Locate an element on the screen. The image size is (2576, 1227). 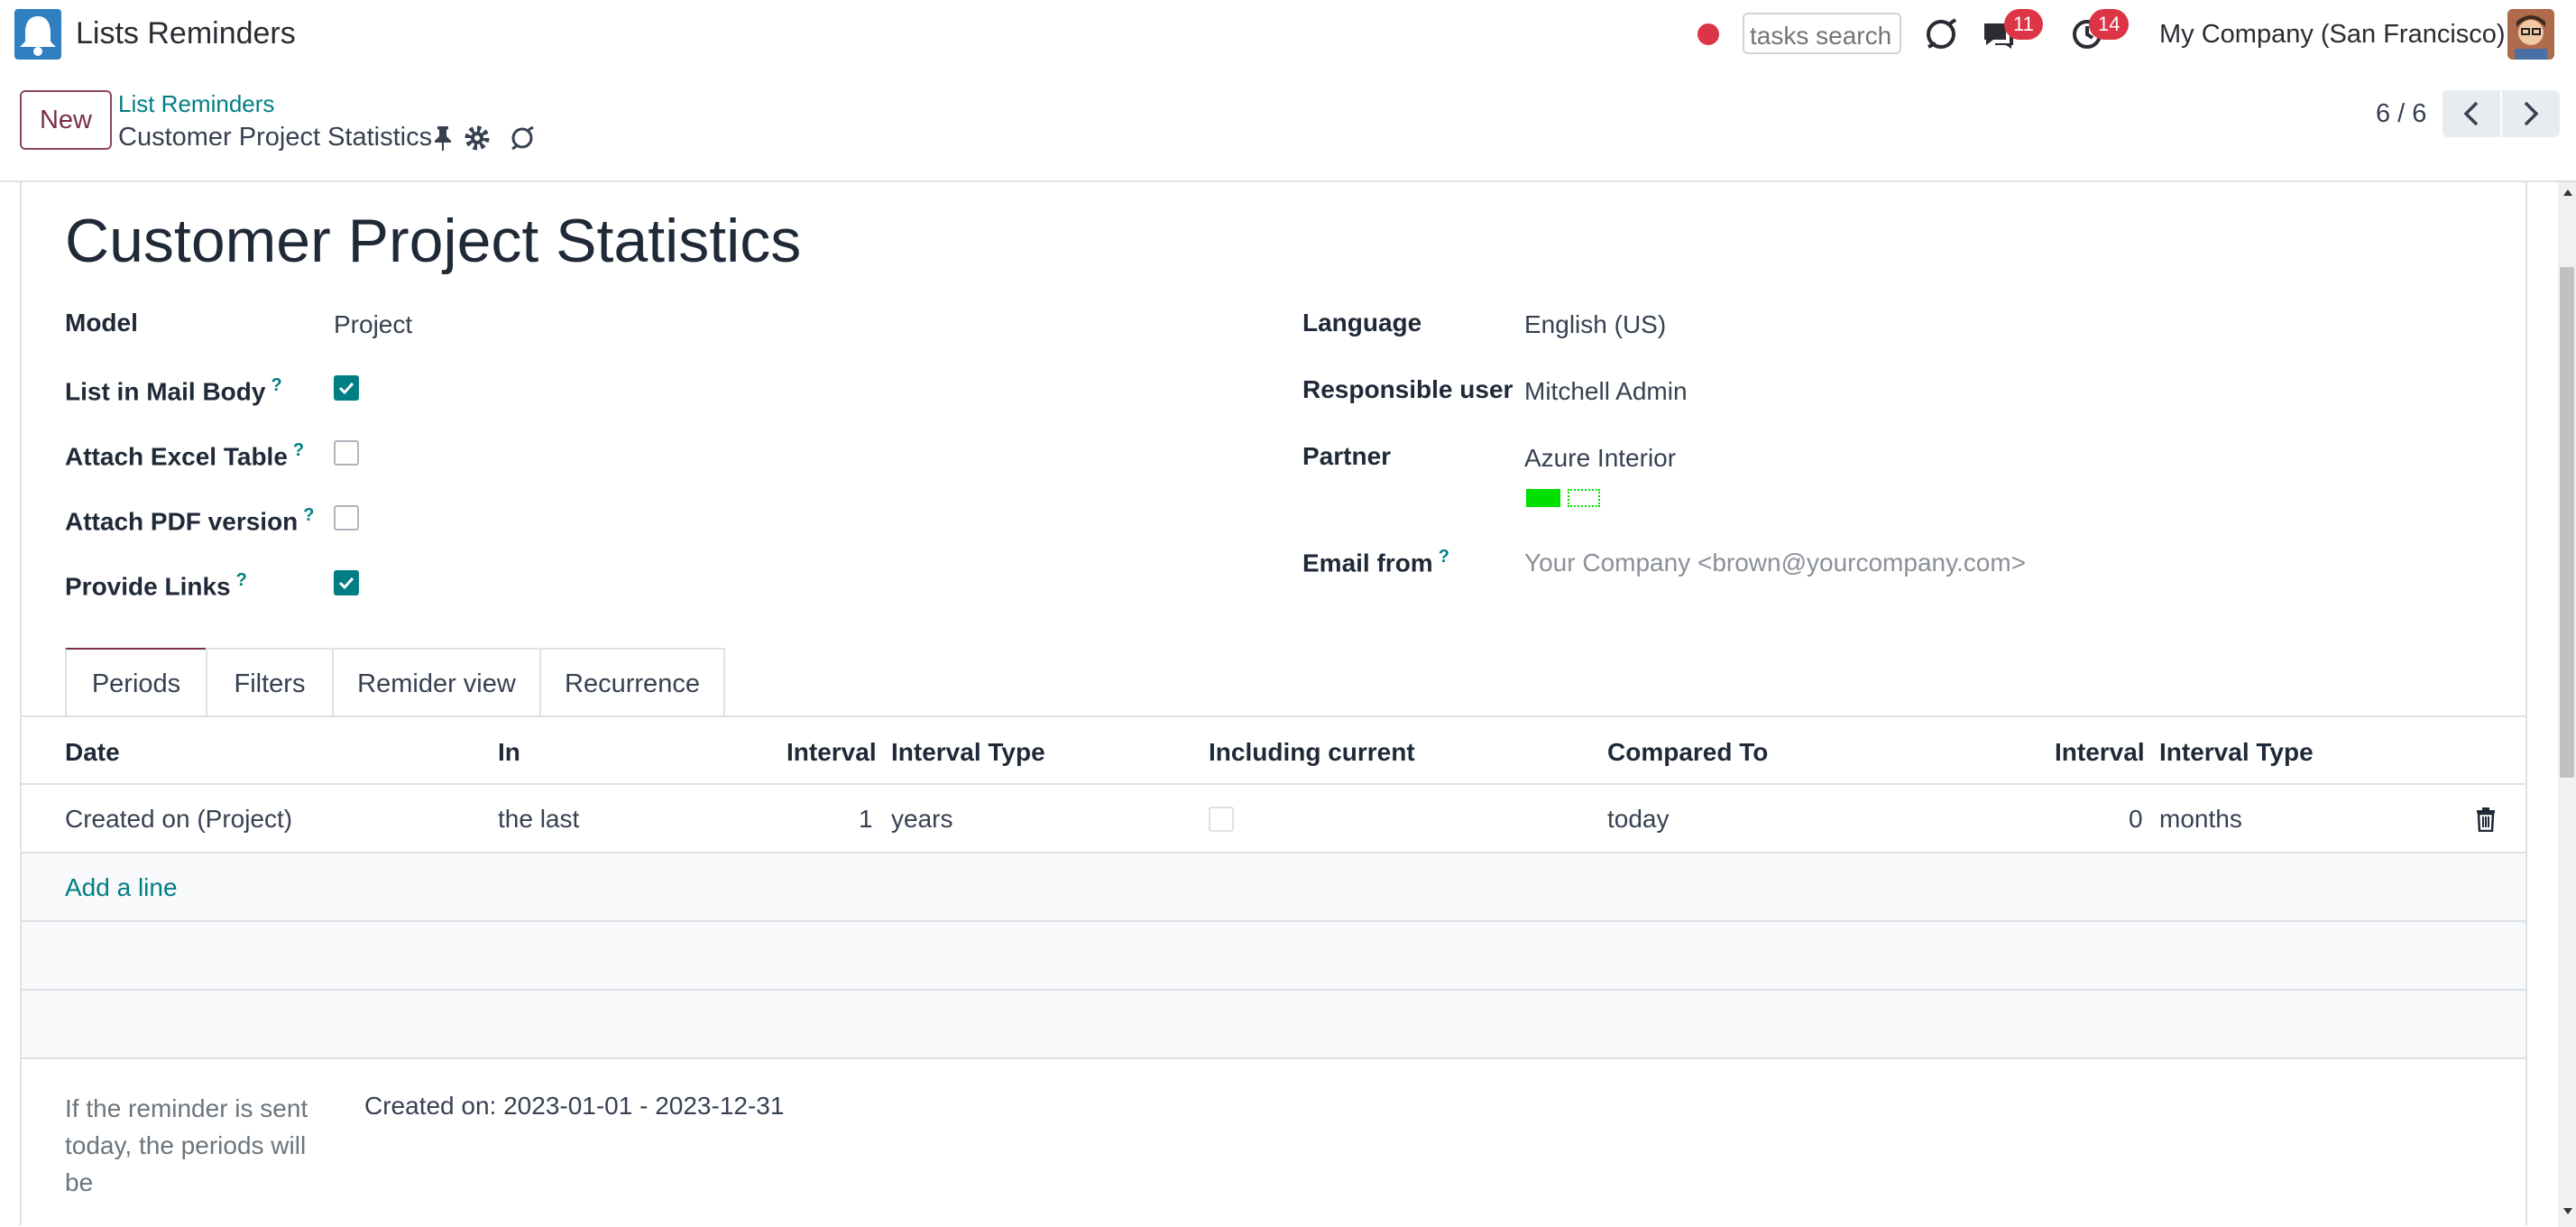
list-in-mail-body-checkbox is located at coordinates (346, 388).